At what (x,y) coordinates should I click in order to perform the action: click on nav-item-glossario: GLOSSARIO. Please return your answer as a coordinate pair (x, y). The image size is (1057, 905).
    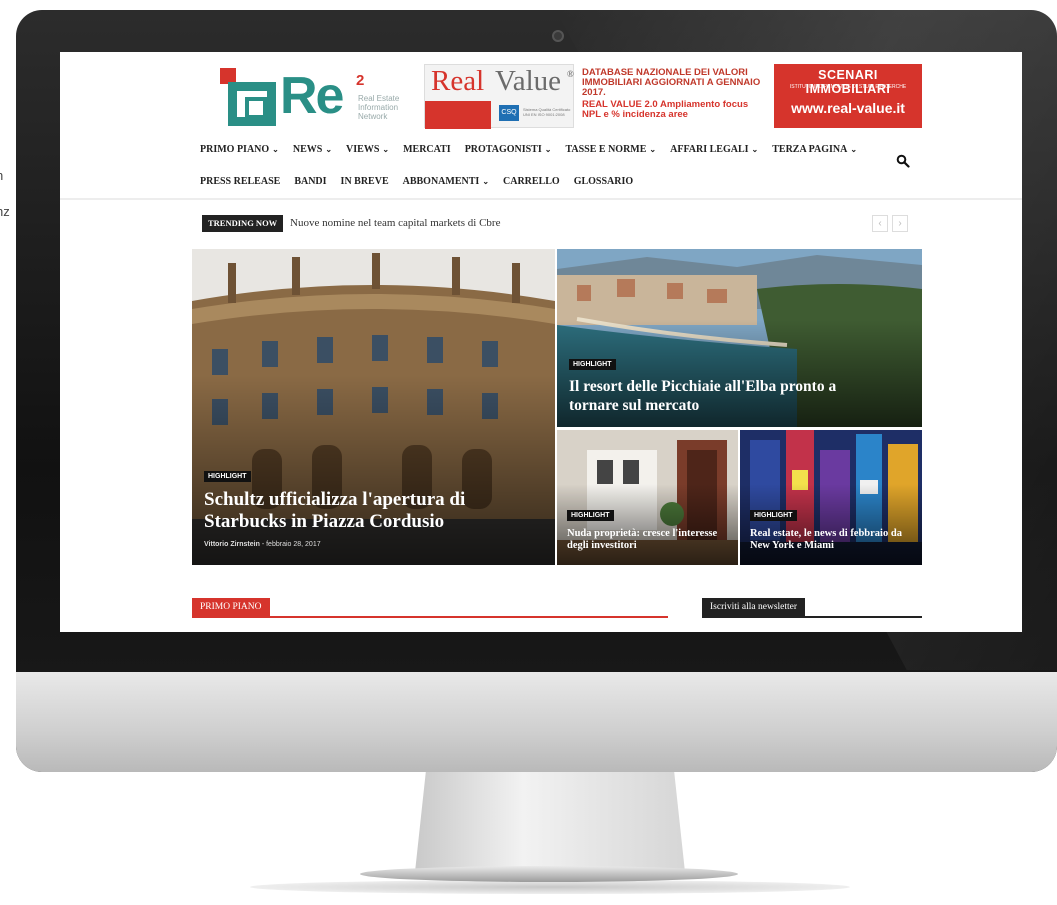
    Looking at the image, I should click on (603, 181).